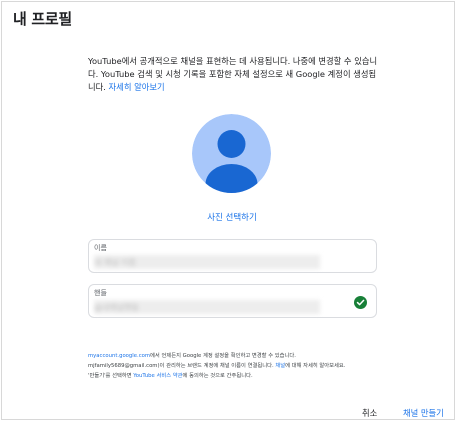  I want to click on footer-text-2: )이 관리하는 브랜드 계정에 채널 이름이 연결됩니다., so click(215, 366).